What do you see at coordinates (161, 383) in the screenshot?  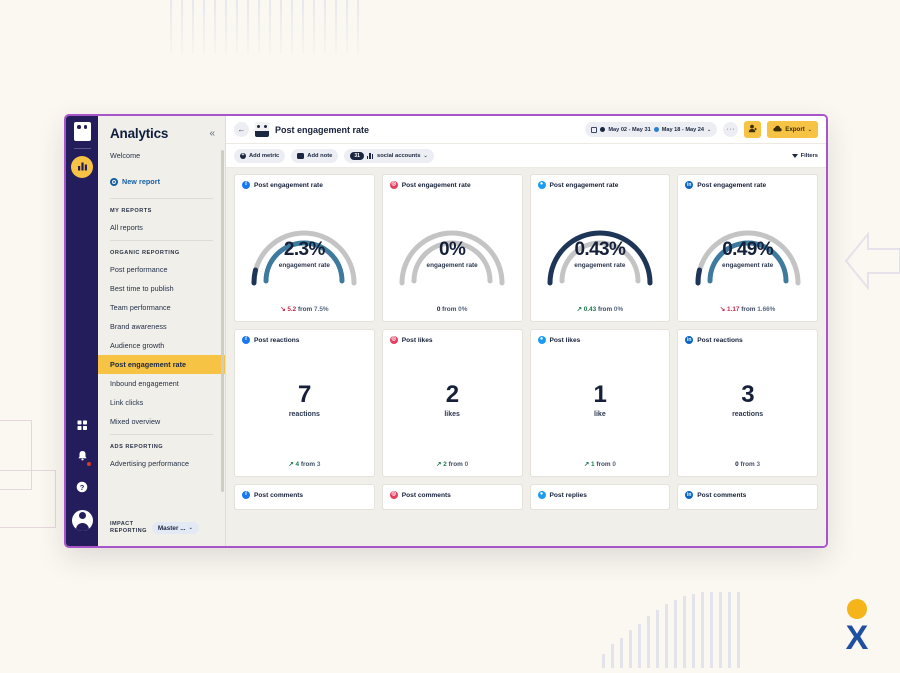 I see `sidebar-item-inbound-engagement: Inbound engagement` at bounding box center [161, 383].